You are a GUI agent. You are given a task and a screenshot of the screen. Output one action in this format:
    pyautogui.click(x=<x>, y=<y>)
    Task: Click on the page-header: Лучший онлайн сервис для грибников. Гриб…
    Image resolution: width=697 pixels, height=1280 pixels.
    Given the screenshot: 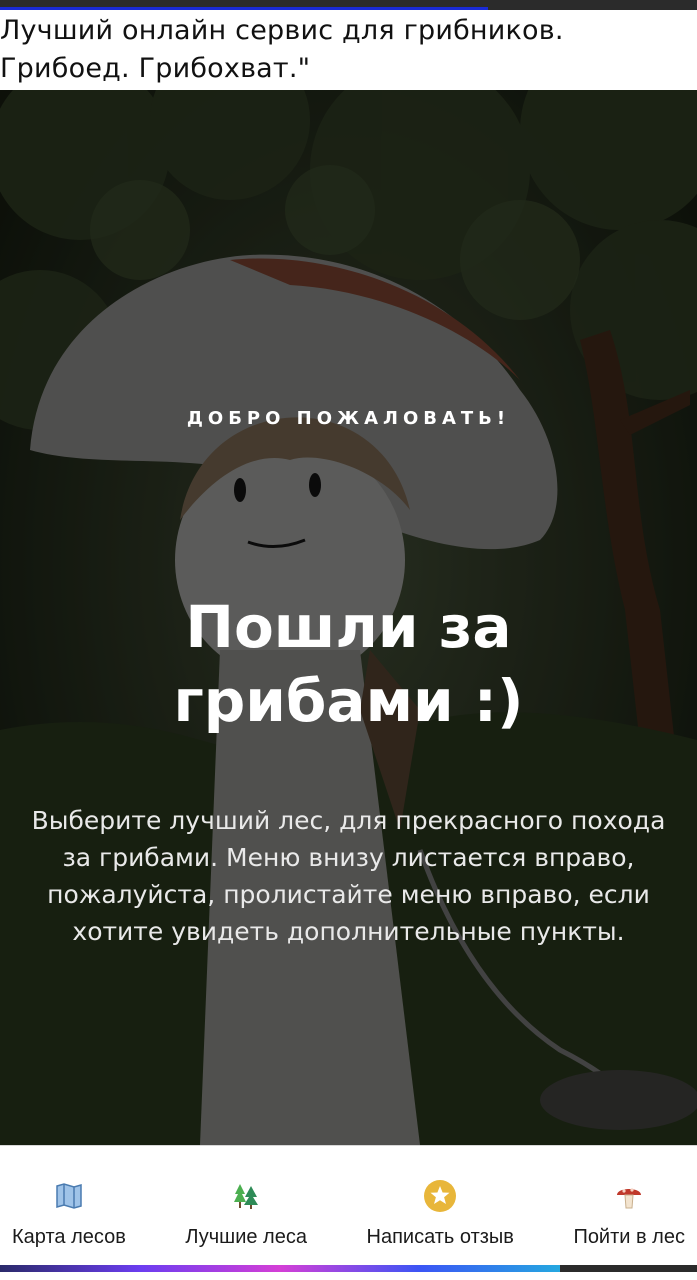 What is the action you would take?
    pyautogui.click(x=348, y=51)
    